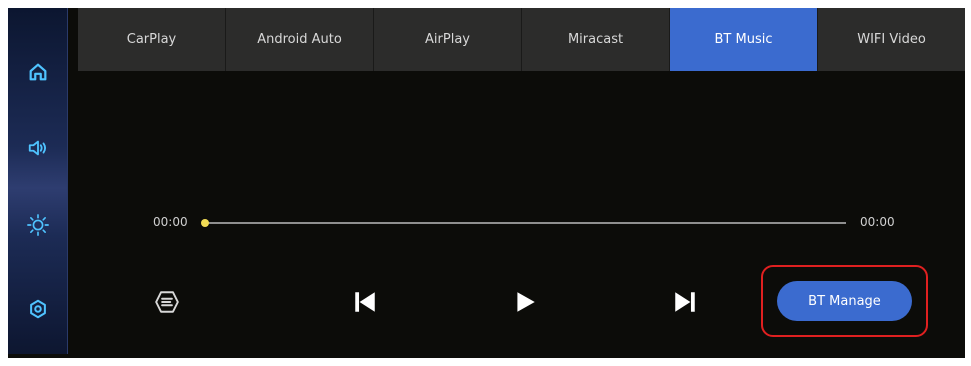 The width and height of the screenshot is (971, 366). I want to click on current-time: 00:00, so click(170, 222).